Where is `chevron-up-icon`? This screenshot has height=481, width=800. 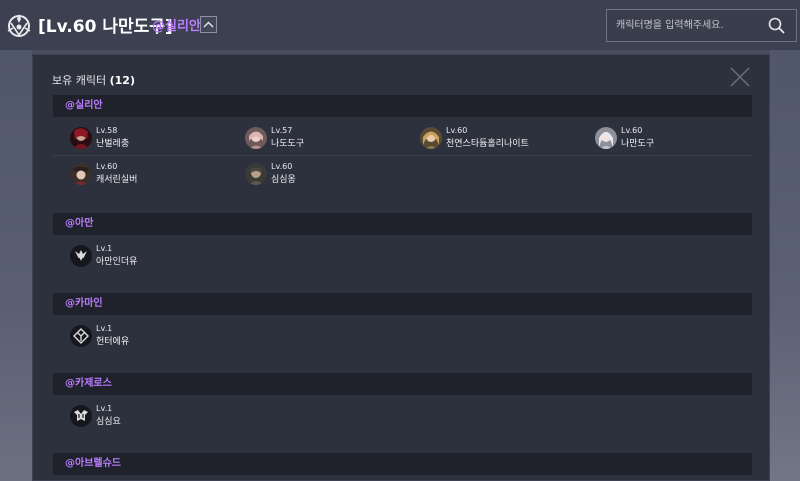 chevron-up-icon is located at coordinates (208, 24).